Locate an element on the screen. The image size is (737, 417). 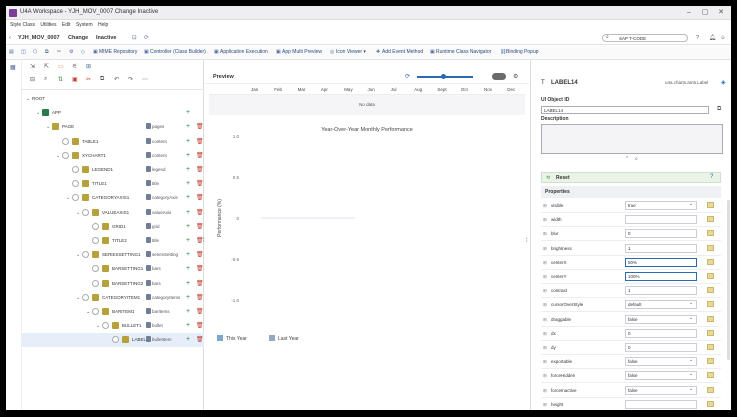
right-splitter-icon: ⁞ is located at coordinates (527, 241).